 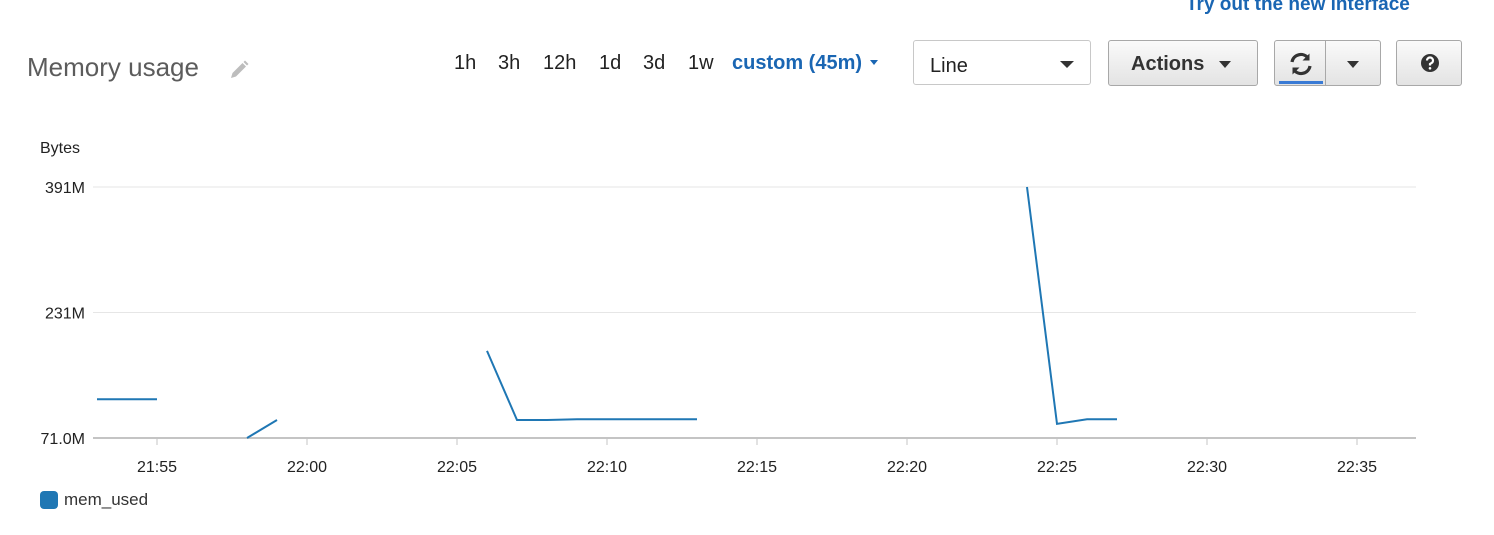 I want to click on x-tick-label: 22:10, so click(x=607, y=467).